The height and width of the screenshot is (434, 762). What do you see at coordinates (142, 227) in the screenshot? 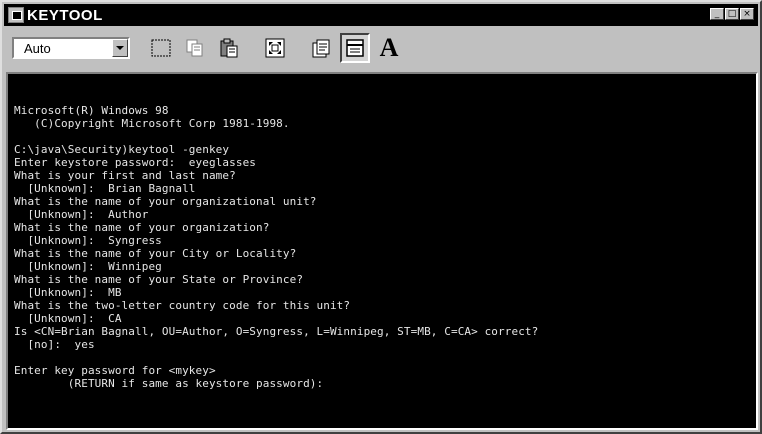
I see `console-line: What is the name of your organization?` at bounding box center [142, 227].